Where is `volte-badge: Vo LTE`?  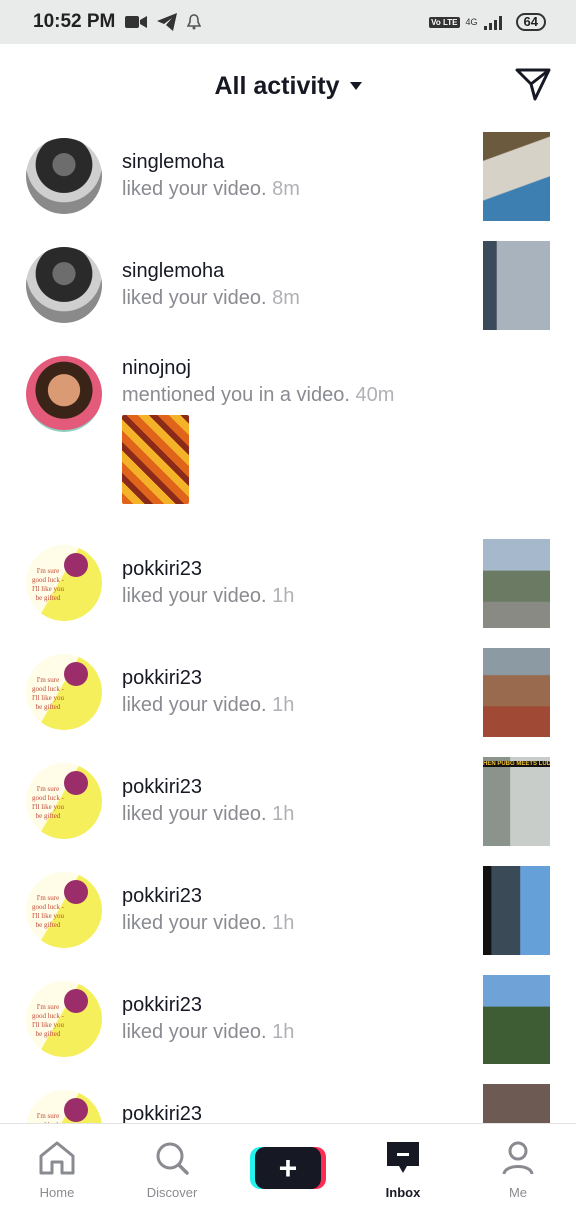 volte-badge: Vo LTE is located at coordinates (444, 22).